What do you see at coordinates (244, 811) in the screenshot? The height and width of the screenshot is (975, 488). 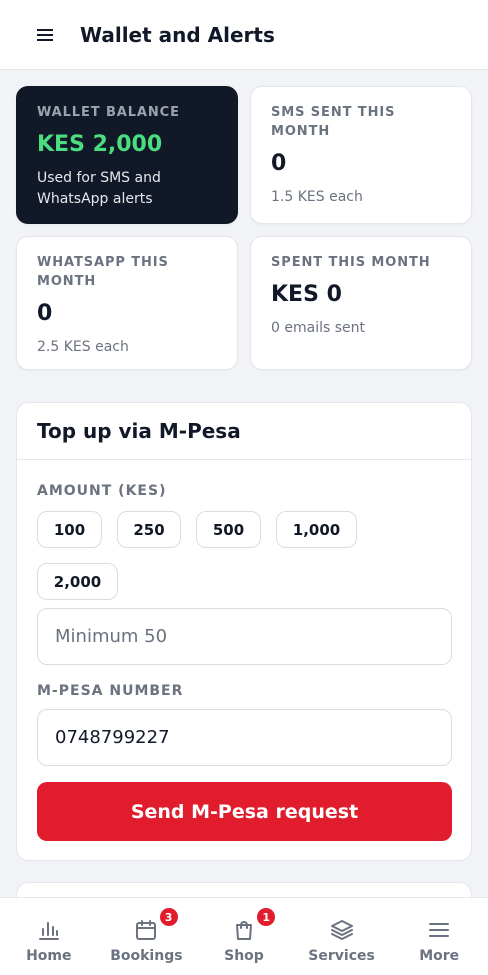 I see `send-mpesa-request-button: Send M-Pesa request` at bounding box center [244, 811].